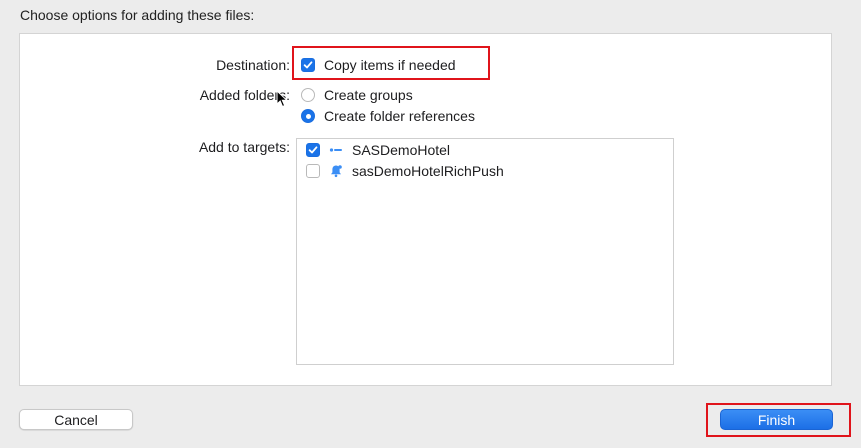 The height and width of the screenshot is (448, 861). Describe the element at coordinates (336, 171) in the screenshot. I see `bell-icon` at that location.